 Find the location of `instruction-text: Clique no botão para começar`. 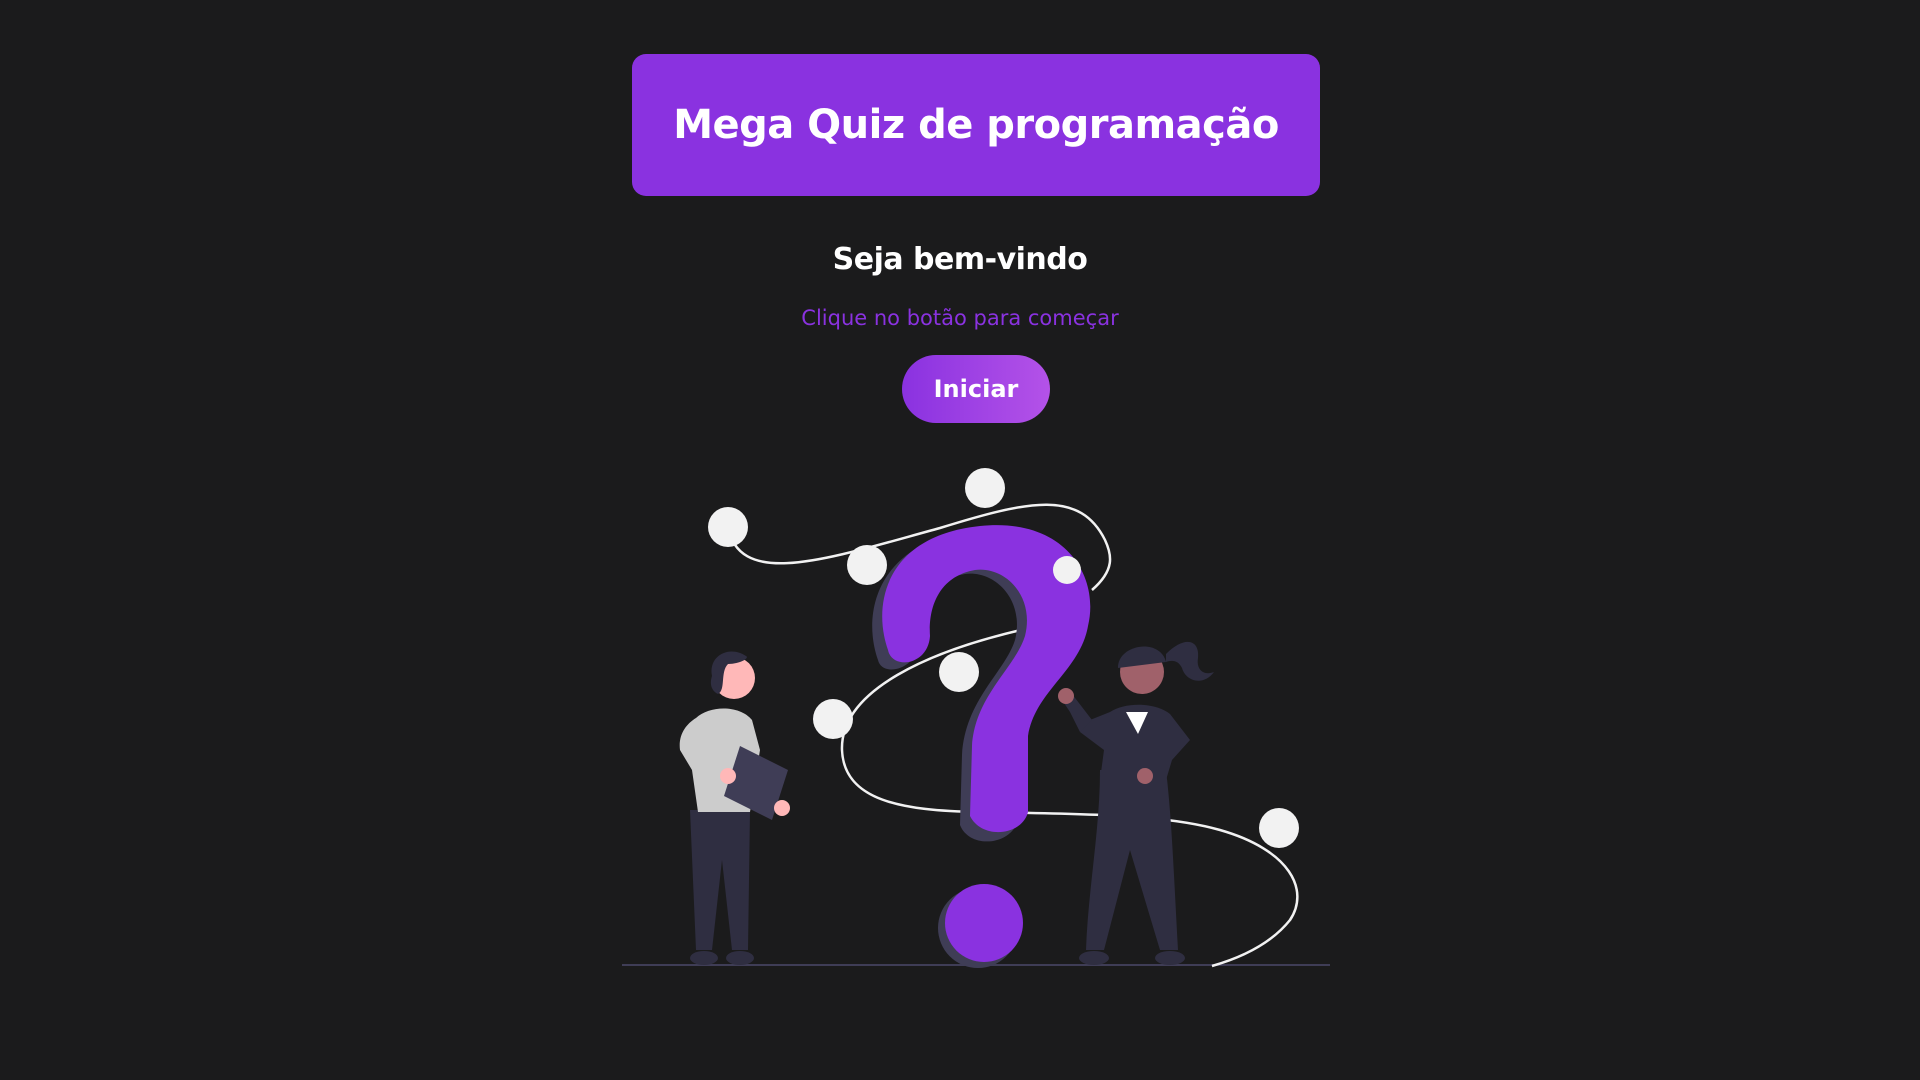

instruction-text: Clique no botão para começar is located at coordinates (960, 318).